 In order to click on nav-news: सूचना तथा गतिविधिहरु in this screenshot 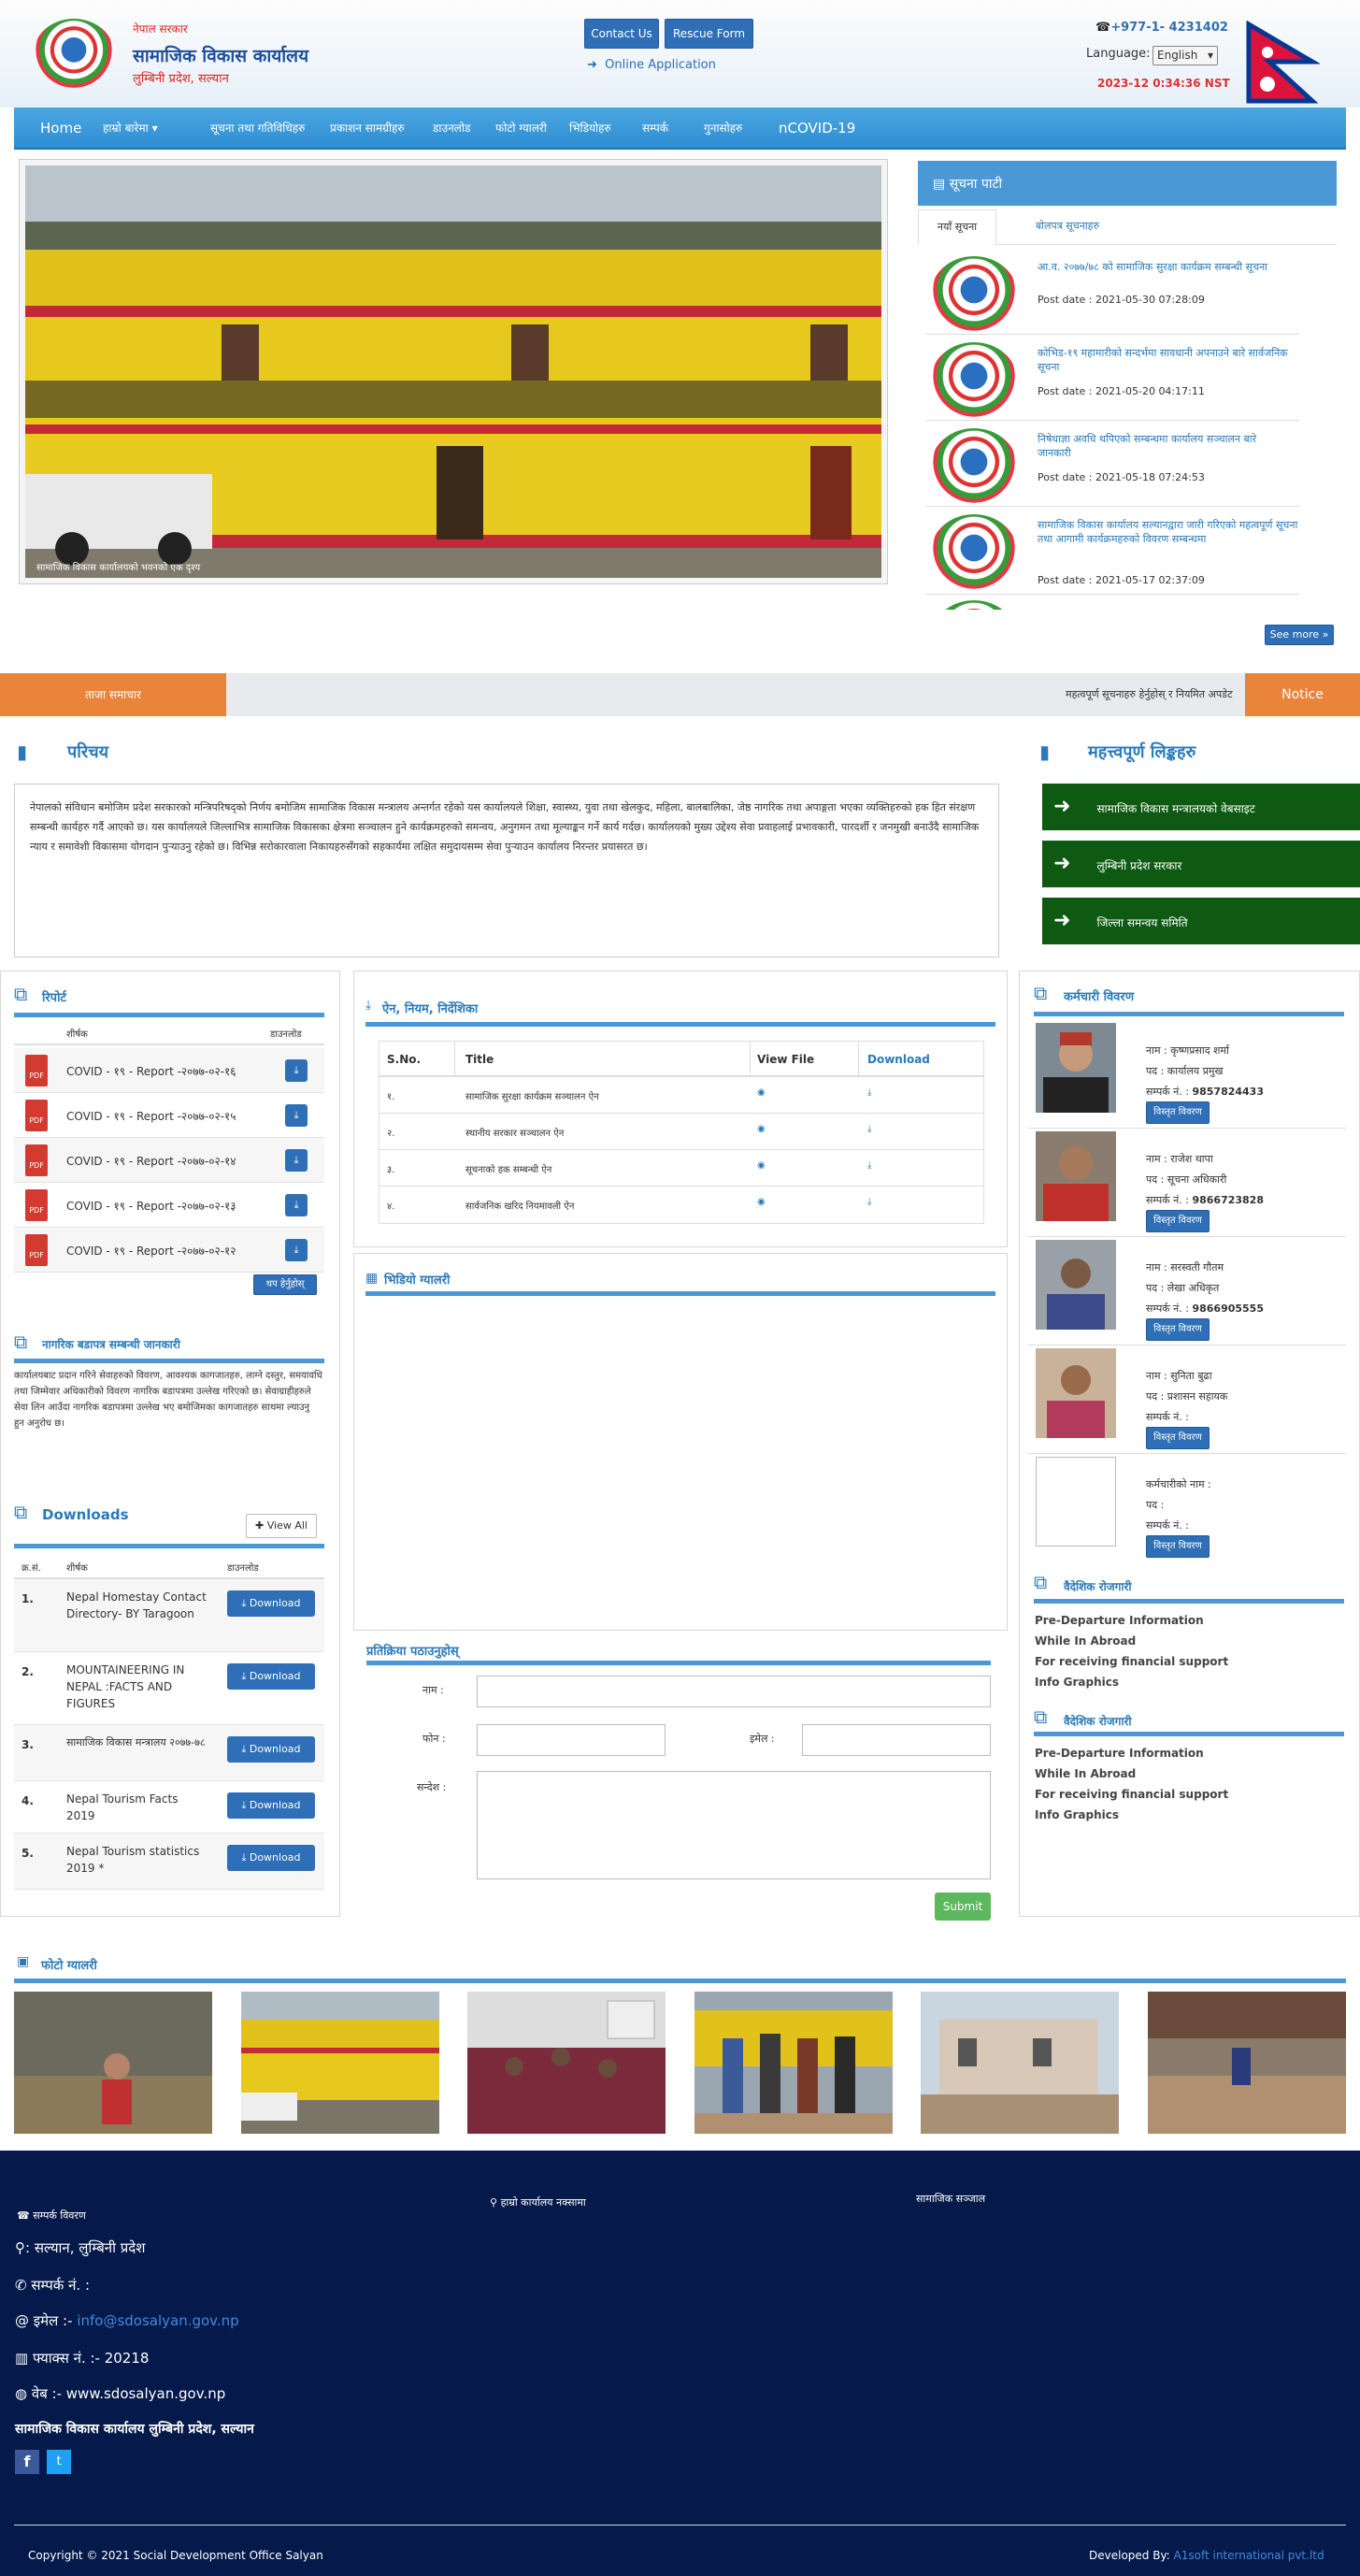, I will do `click(257, 129)`.